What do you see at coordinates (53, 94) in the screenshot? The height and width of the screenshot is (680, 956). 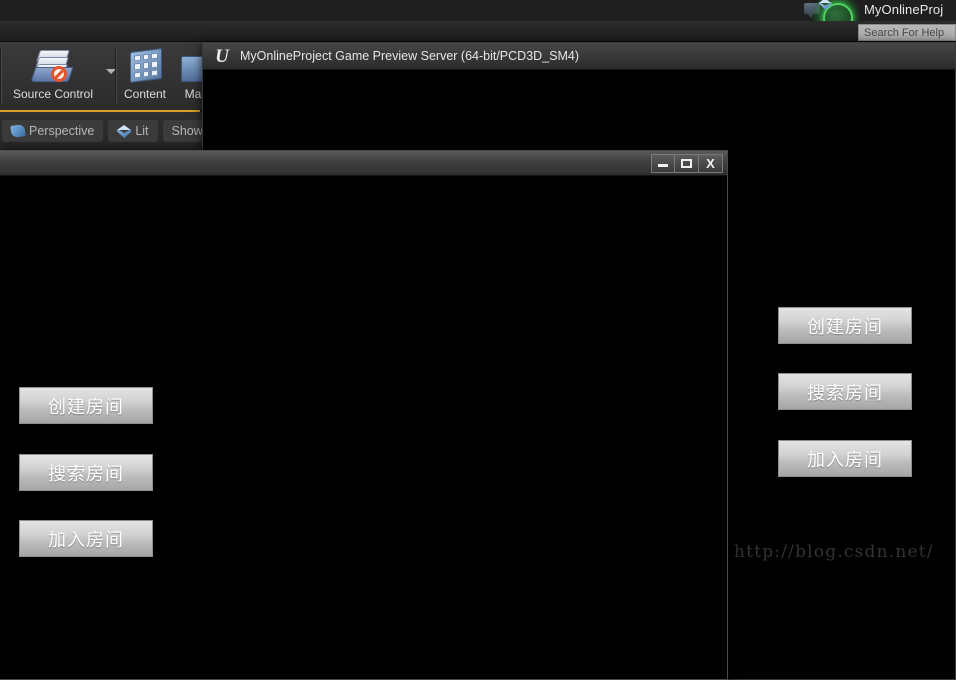 I see `toolbar-label-source-control: Source Control` at bounding box center [53, 94].